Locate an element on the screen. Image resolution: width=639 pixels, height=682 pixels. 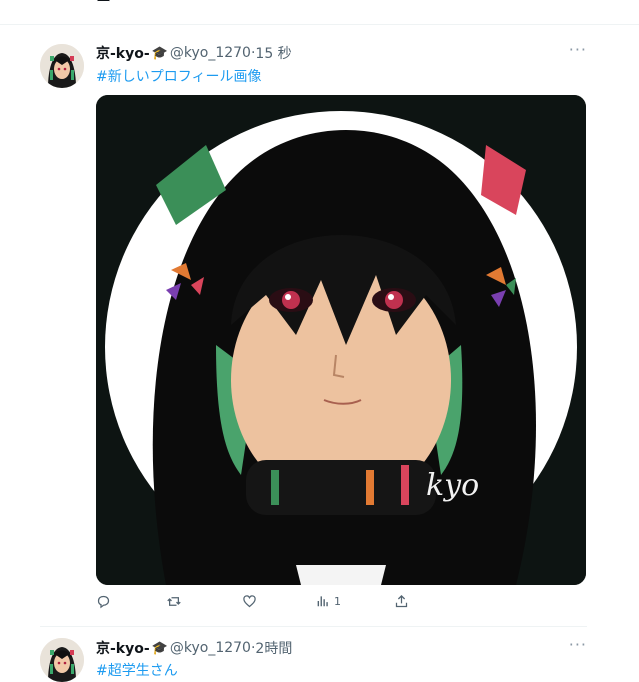
reply-icon is located at coordinates (103, 602).